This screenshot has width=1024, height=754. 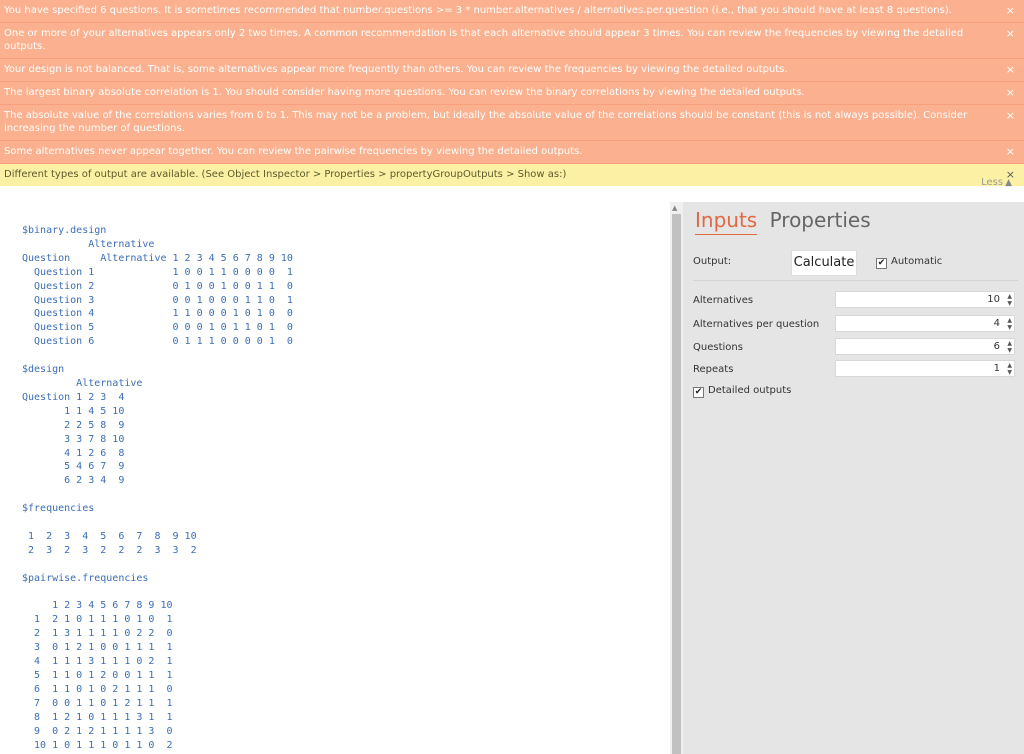 I want to click on detailed-outputs-option: ✔ Detailed outputs, so click(x=742, y=391).